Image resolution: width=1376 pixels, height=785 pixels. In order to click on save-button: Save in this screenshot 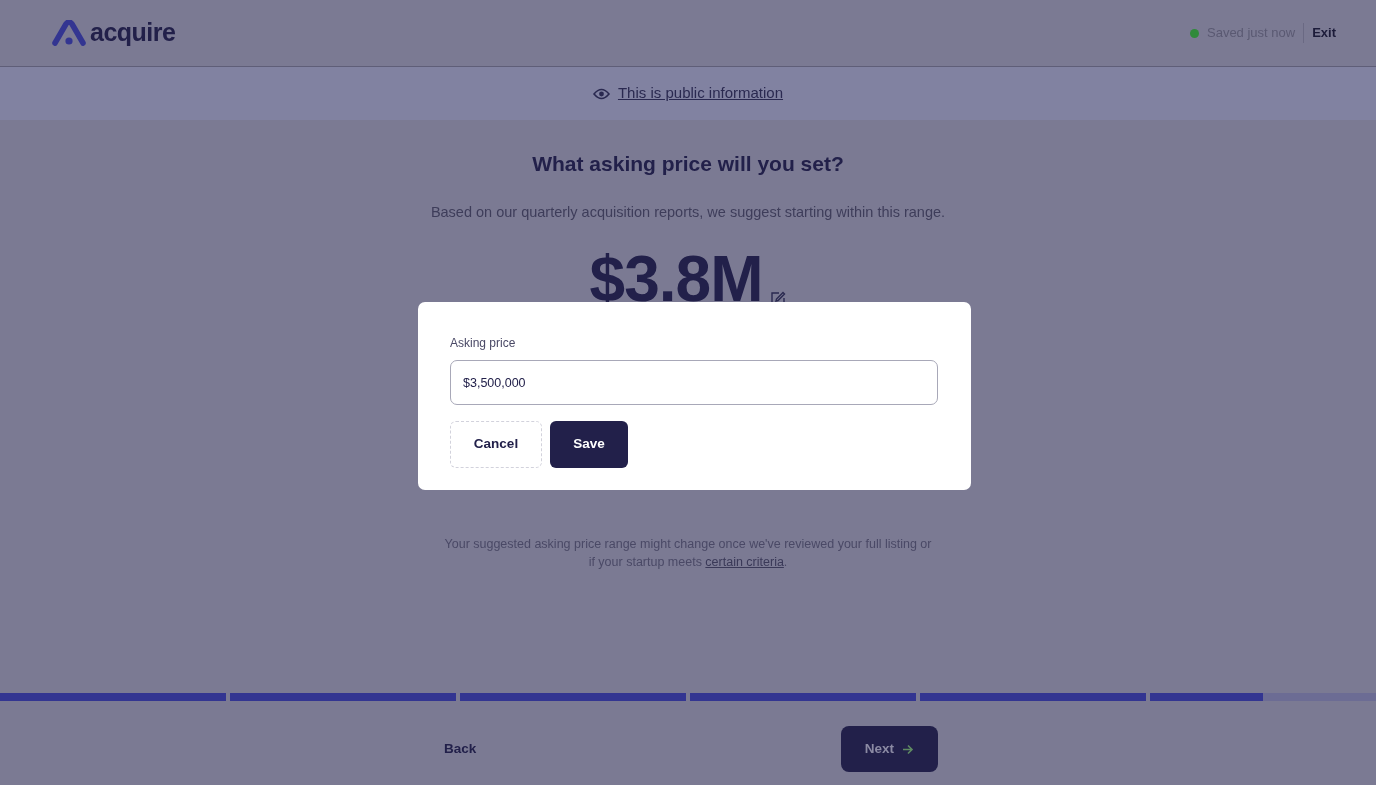, I will do `click(589, 444)`.